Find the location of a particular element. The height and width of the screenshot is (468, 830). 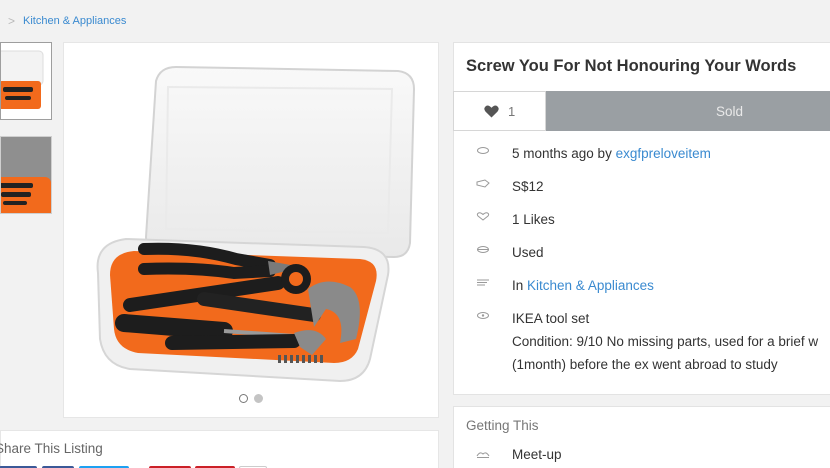

breadcrumb-category-link: Kitchen & Appliances is located at coordinates (74, 21).